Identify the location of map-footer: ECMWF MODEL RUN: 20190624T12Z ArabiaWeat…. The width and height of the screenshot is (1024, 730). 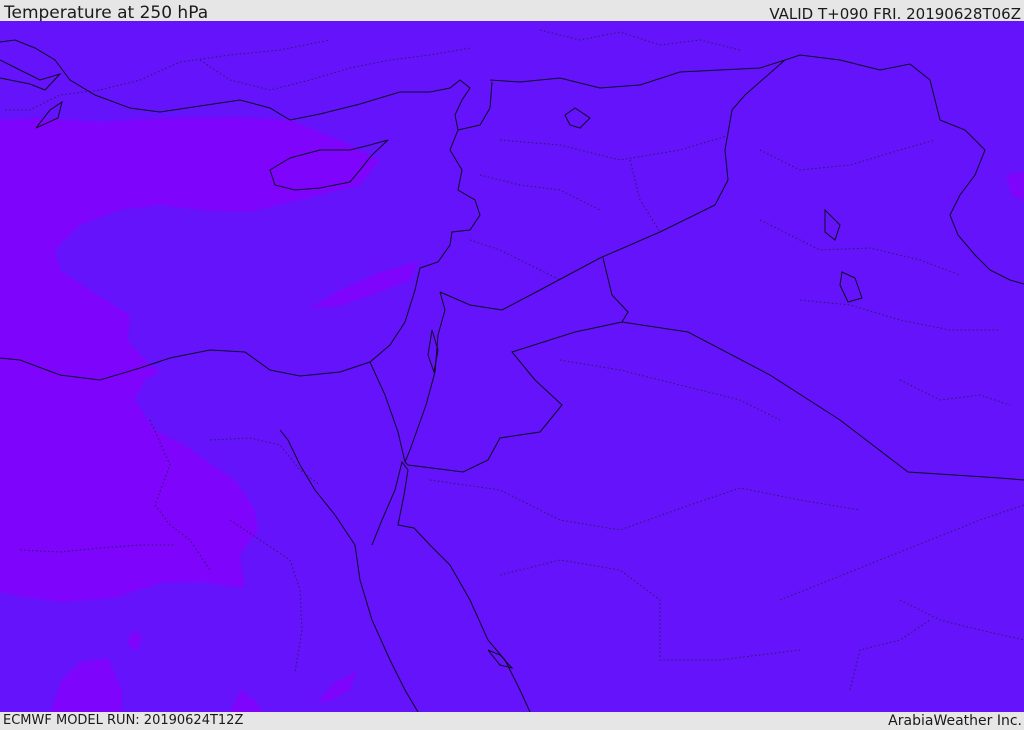
(512, 720).